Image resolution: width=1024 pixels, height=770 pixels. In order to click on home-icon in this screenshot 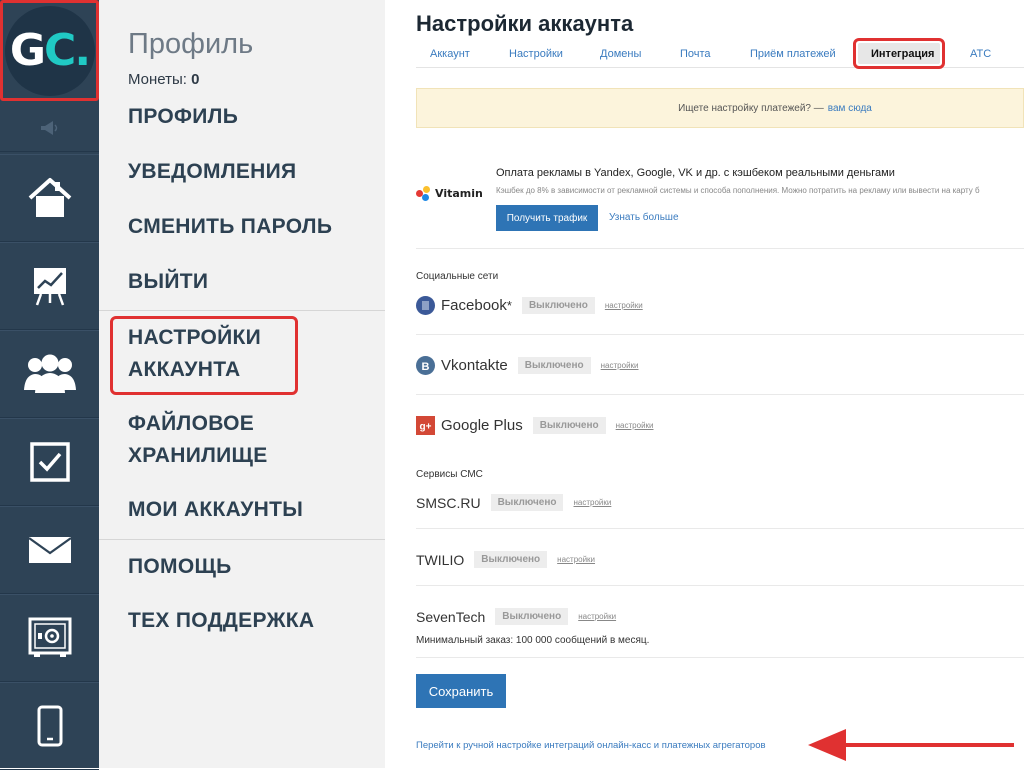, I will do `click(49, 198)`.